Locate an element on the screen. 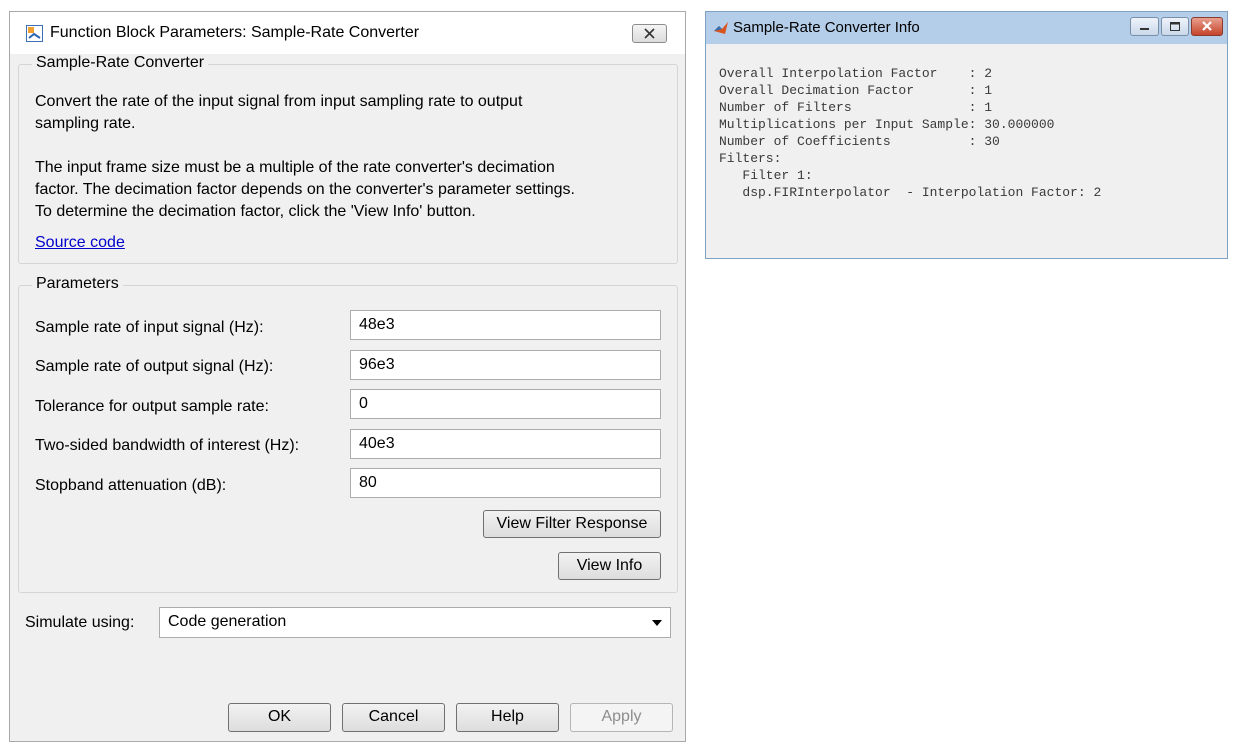  info-line: Filters: is located at coordinates (750, 158).